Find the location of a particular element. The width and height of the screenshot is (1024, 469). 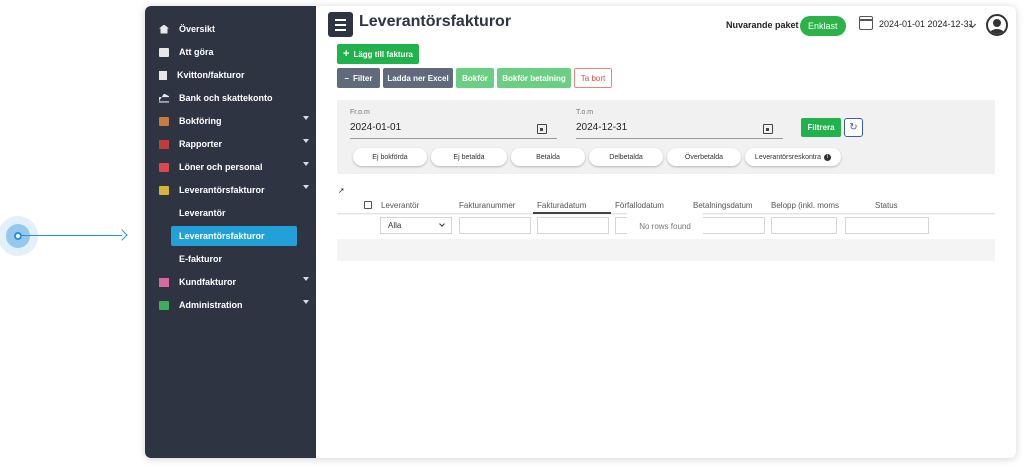

sidebar-subitem-leverantor: Leverantör is located at coordinates (234, 213).